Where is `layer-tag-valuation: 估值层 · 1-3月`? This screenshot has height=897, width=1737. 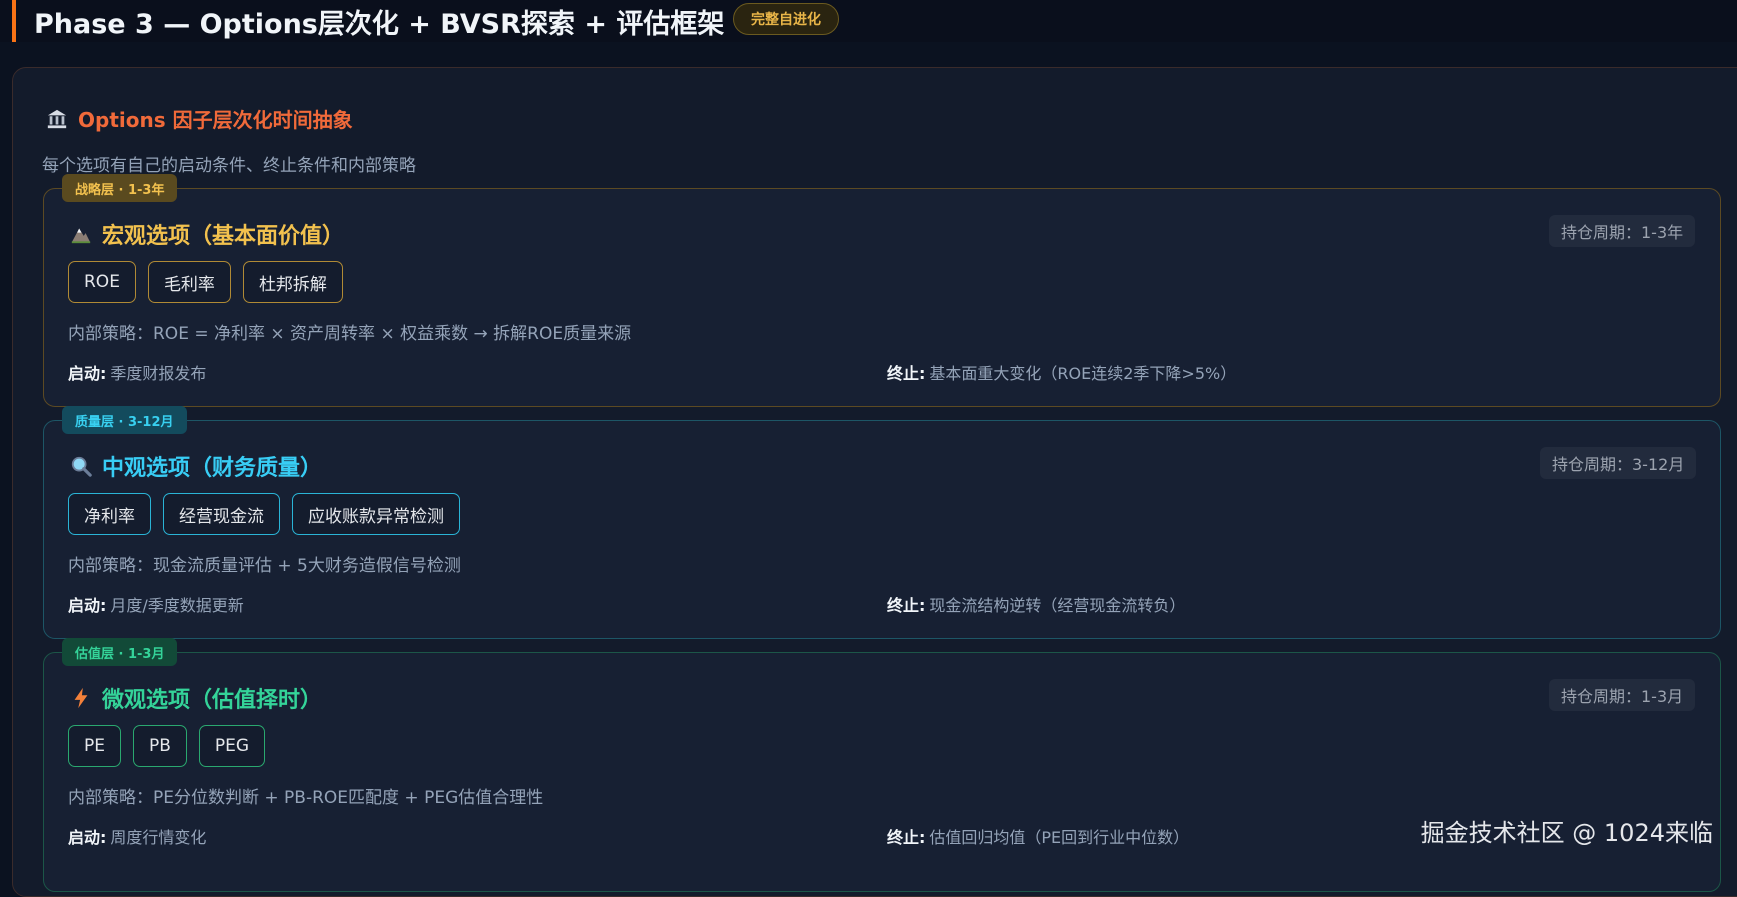
layer-tag-valuation: 估值层 · 1-3月 is located at coordinates (120, 652).